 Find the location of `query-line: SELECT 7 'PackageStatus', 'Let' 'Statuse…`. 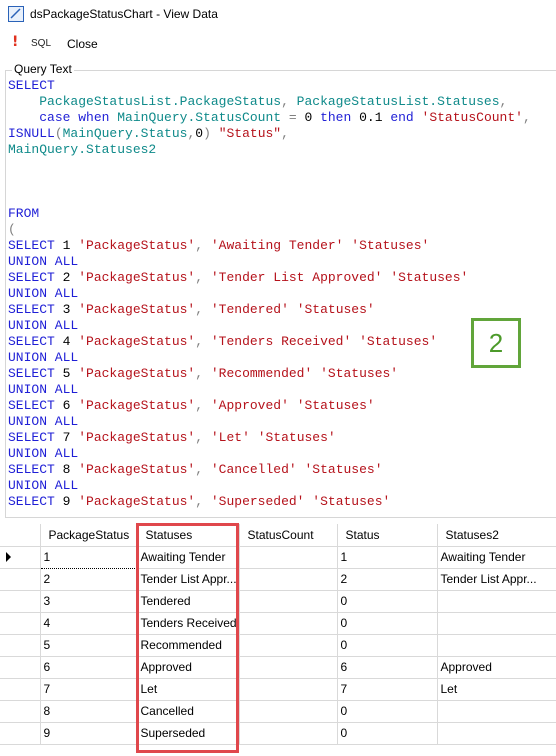

query-line: SELECT 7 'PackageStatus', 'Let' 'Statuse… is located at coordinates (282, 438).